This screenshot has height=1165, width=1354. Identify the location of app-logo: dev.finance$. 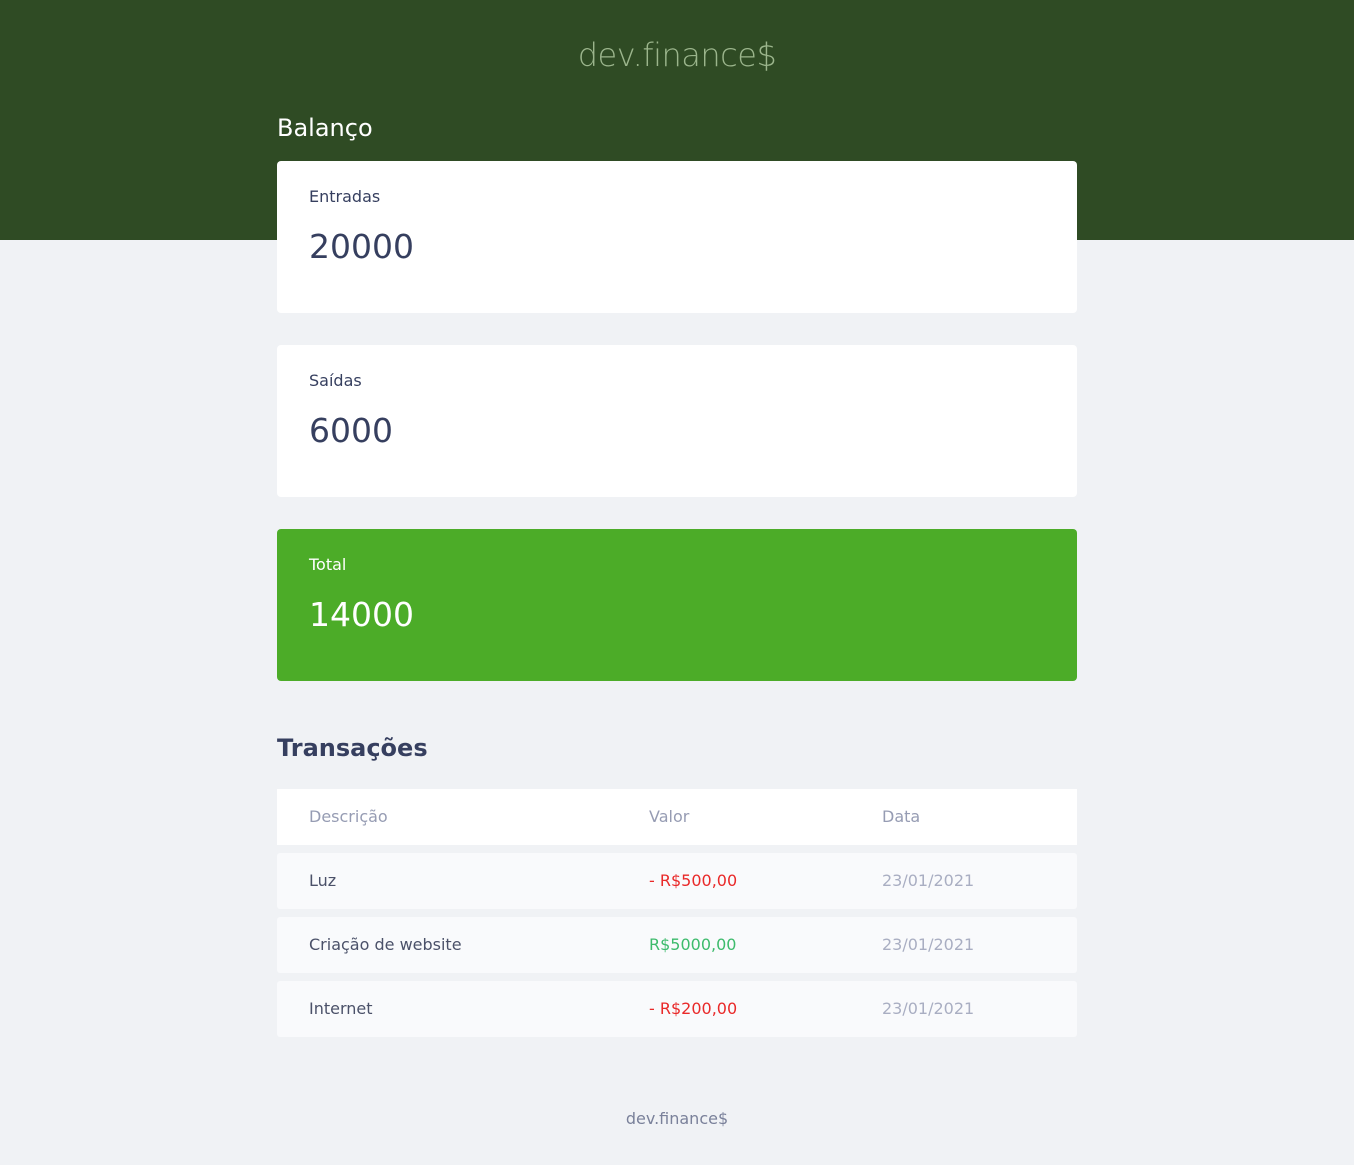
(677, 55).